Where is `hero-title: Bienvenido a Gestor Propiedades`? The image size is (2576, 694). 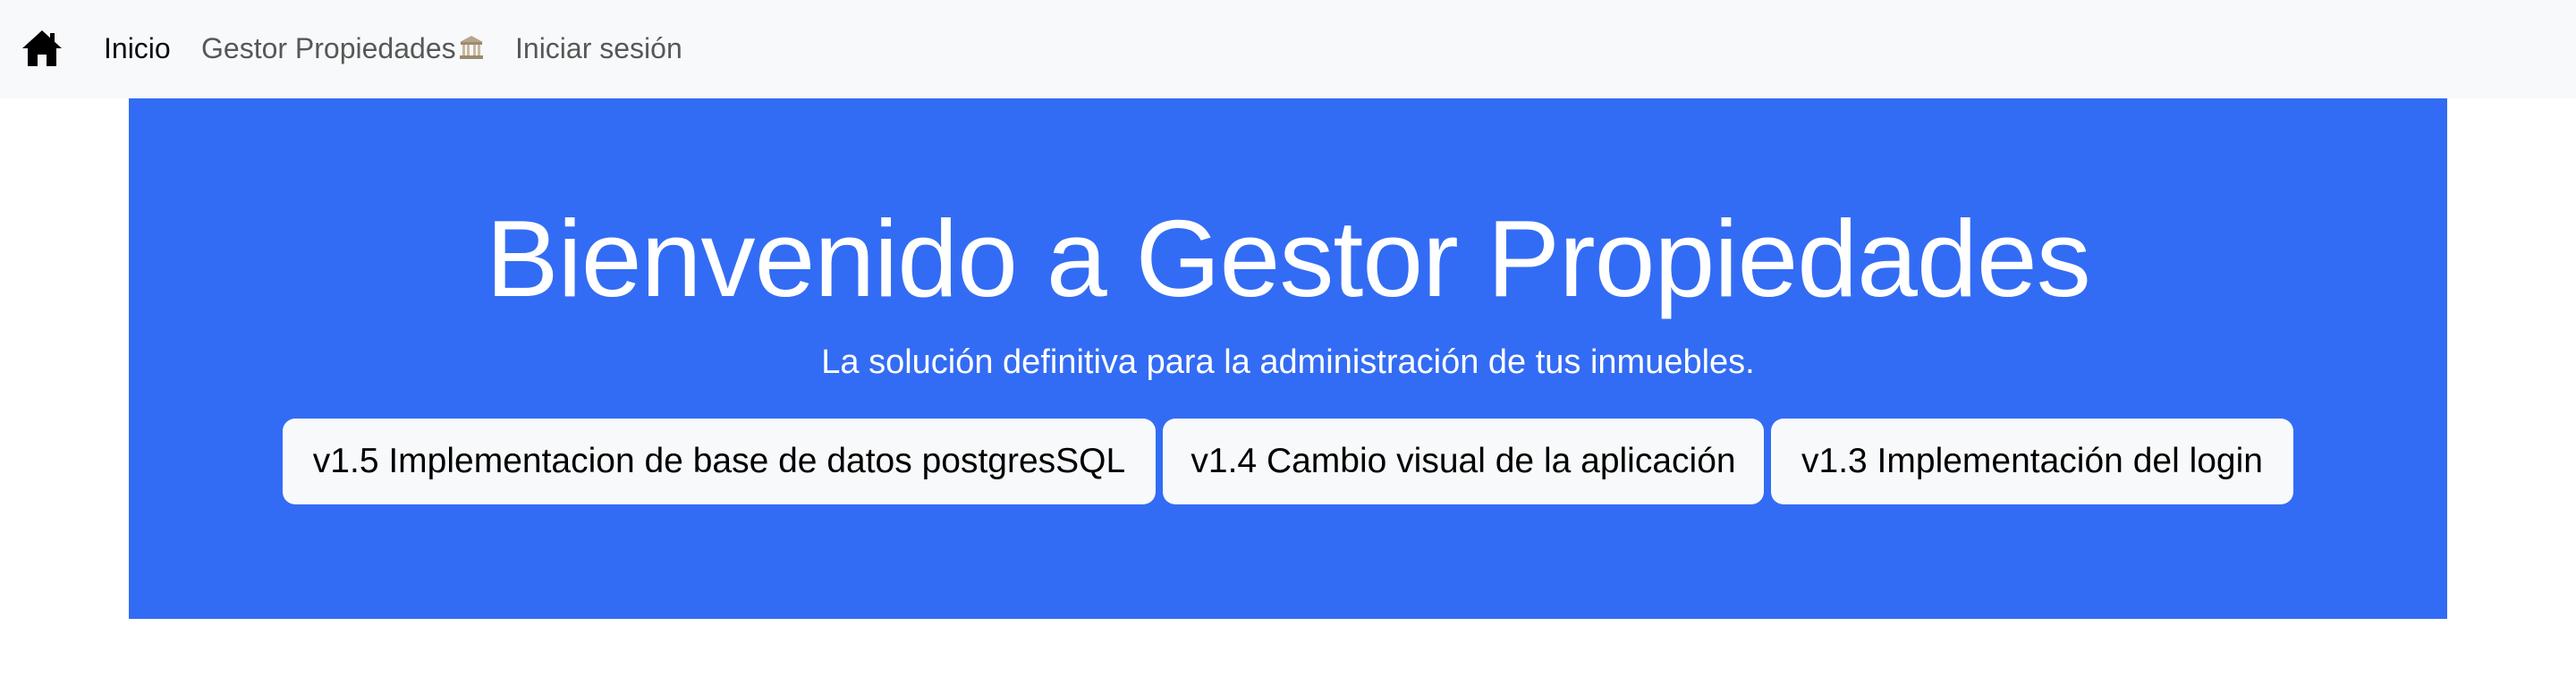
hero-title: Bienvenido a Gestor Propiedades is located at coordinates (1288, 258).